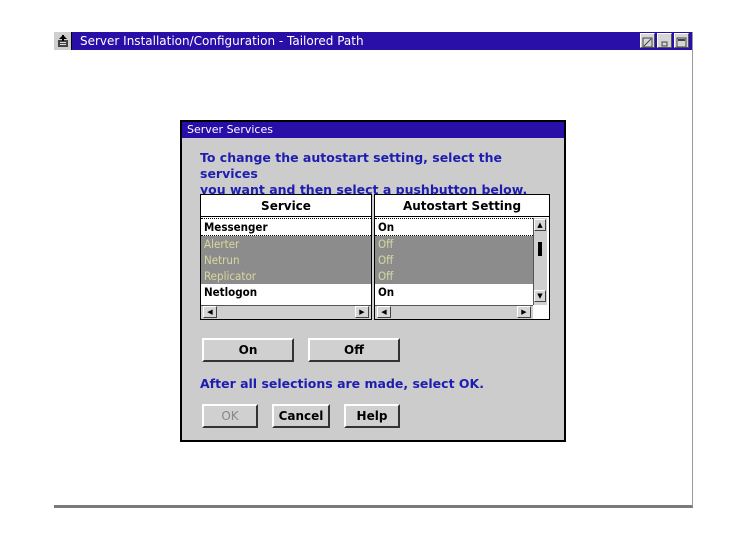 Image resolution: width=756 pixels, height=546 pixels. I want to click on dialog-title: Server Services, so click(373, 130).